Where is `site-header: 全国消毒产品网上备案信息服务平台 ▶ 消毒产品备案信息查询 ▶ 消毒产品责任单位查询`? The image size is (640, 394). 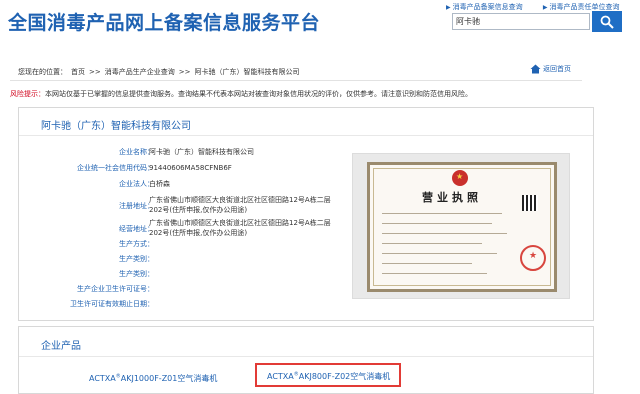 site-header: 全国消毒产品网上备案信息服务平台 ▶ 消毒产品备案信息查询 ▶ 消毒产品责任单位查询 is located at coordinates (320, 24).